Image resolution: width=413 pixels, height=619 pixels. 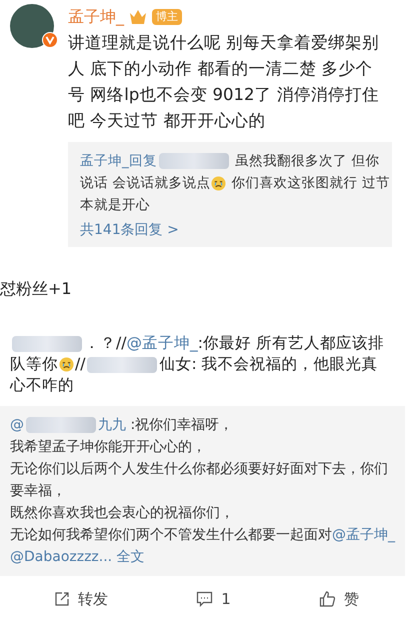 I want to click on thumbs-up-icon, so click(x=327, y=599).